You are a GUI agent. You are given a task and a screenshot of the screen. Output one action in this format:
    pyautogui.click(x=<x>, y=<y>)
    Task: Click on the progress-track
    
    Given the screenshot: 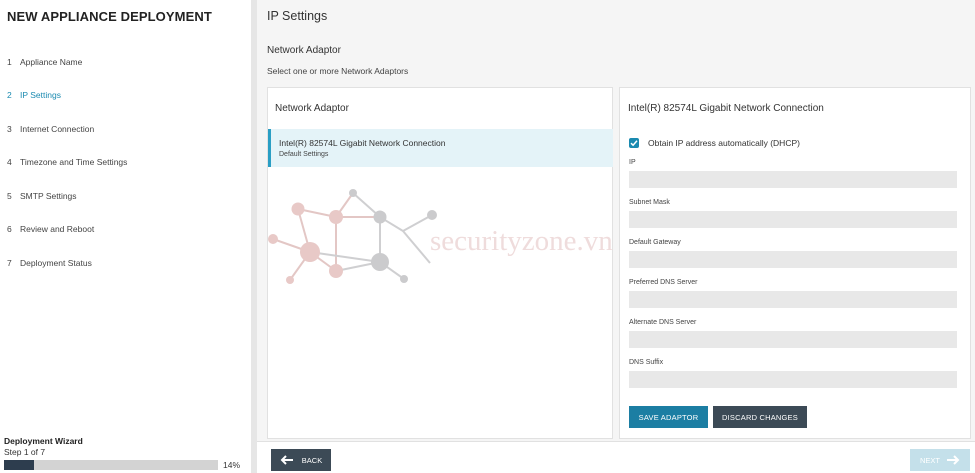 What is the action you would take?
    pyautogui.click(x=111, y=465)
    